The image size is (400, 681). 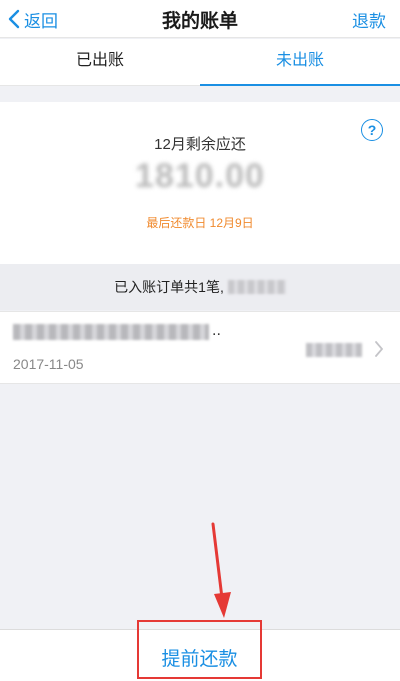 I want to click on back-button: 返回, so click(x=33, y=19).